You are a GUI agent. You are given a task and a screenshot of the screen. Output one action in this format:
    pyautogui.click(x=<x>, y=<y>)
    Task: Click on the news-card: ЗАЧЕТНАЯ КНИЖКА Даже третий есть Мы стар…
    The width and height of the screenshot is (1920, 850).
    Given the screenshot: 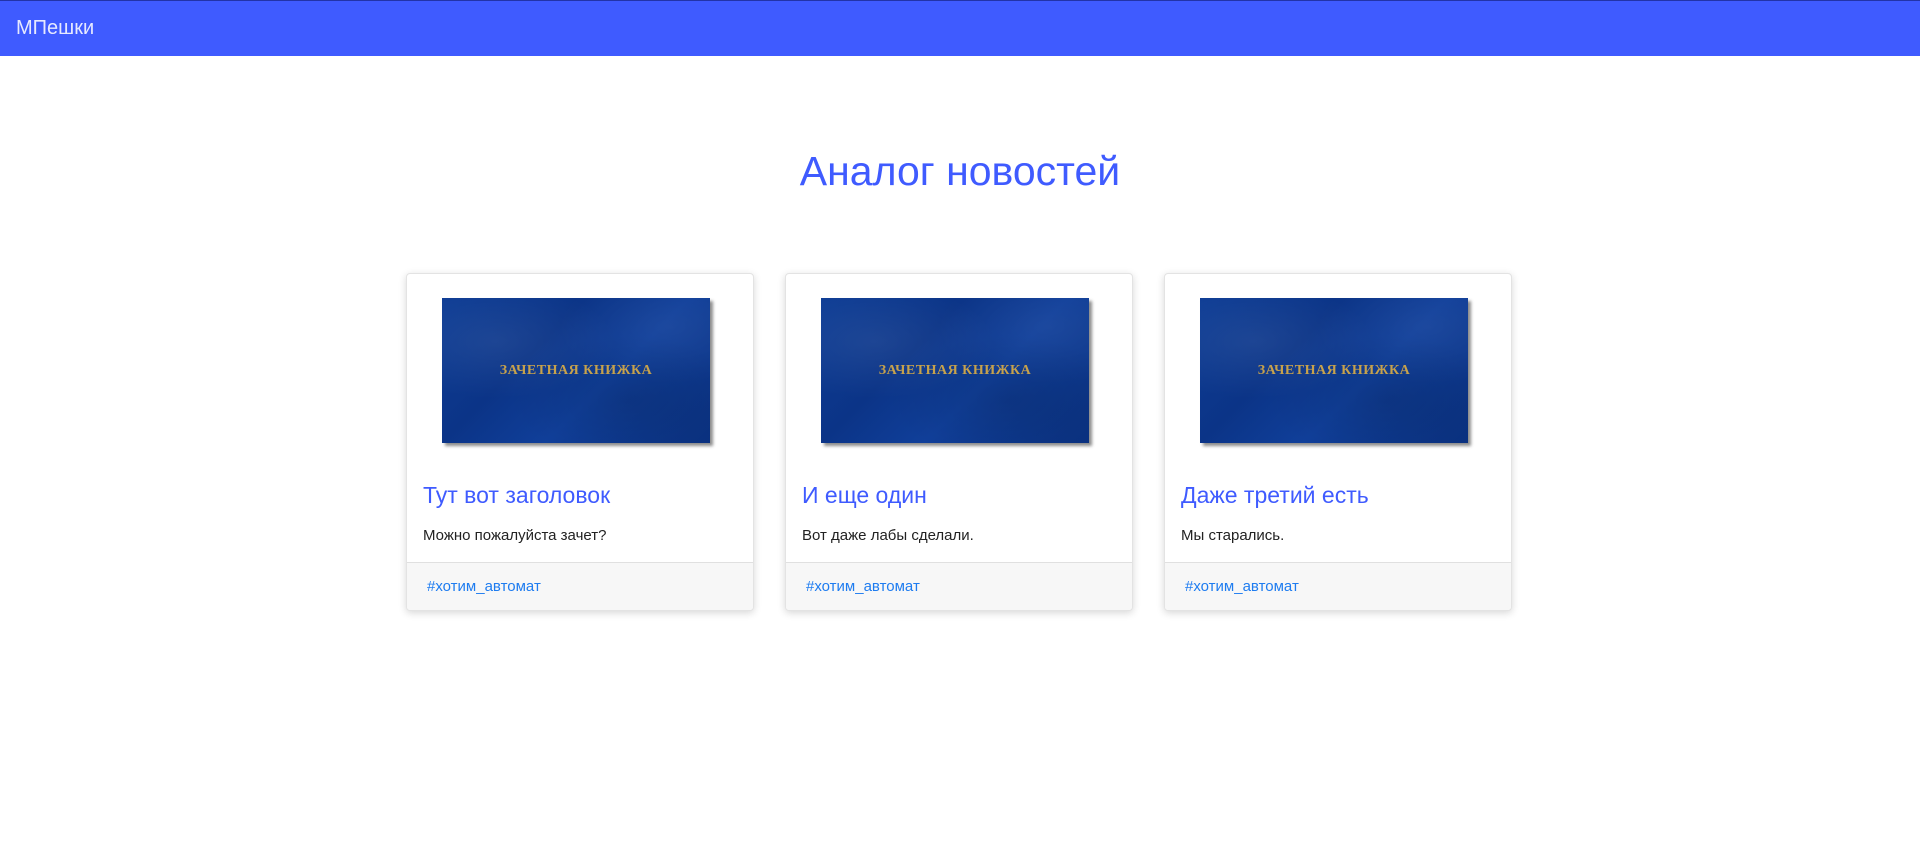 What is the action you would take?
    pyautogui.click(x=1338, y=442)
    